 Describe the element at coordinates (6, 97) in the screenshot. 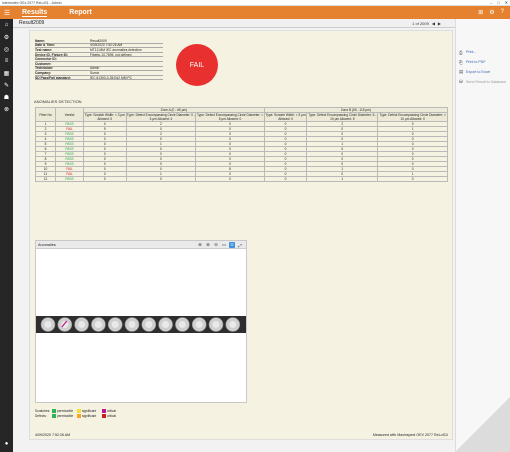

I see `users-icon: ☗` at that location.